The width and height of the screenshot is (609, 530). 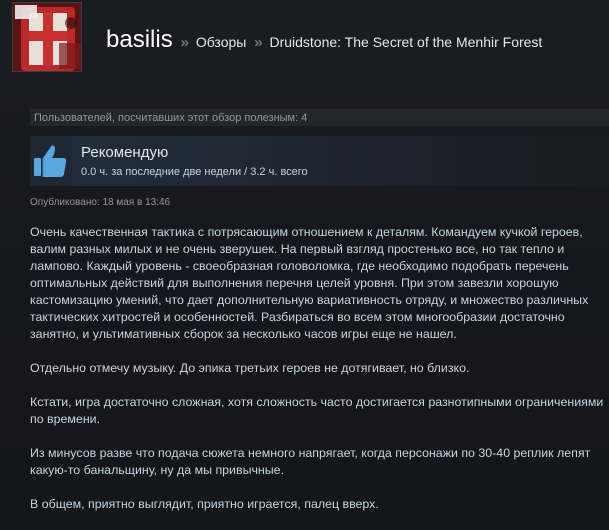 I want to click on username-link: basilis, so click(x=139, y=39).